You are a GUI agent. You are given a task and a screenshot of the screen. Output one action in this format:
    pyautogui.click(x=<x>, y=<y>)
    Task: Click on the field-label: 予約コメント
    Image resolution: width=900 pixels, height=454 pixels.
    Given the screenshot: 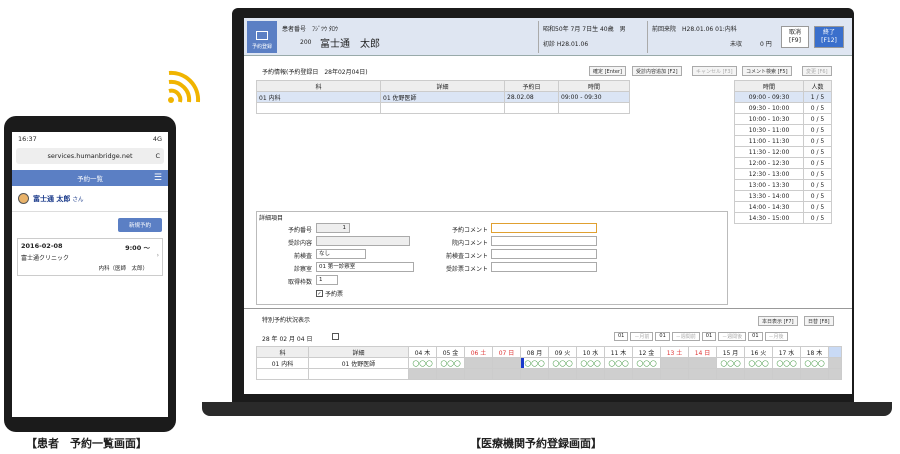 What is the action you would take?
    pyautogui.click(x=469, y=230)
    